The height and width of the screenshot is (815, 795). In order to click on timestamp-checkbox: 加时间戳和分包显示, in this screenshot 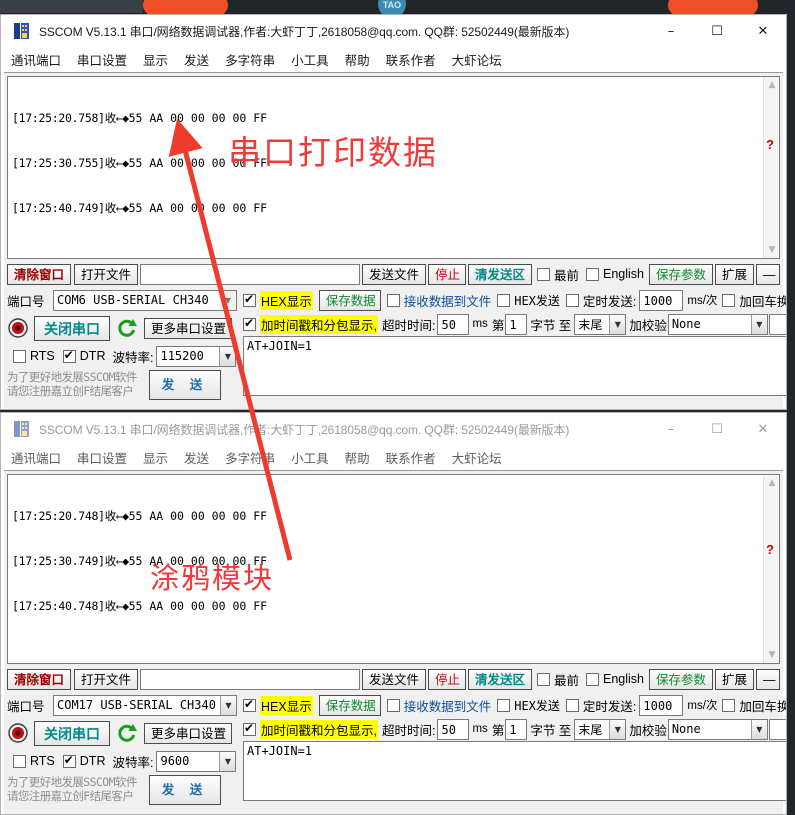, I will do `click(310, 729)`.